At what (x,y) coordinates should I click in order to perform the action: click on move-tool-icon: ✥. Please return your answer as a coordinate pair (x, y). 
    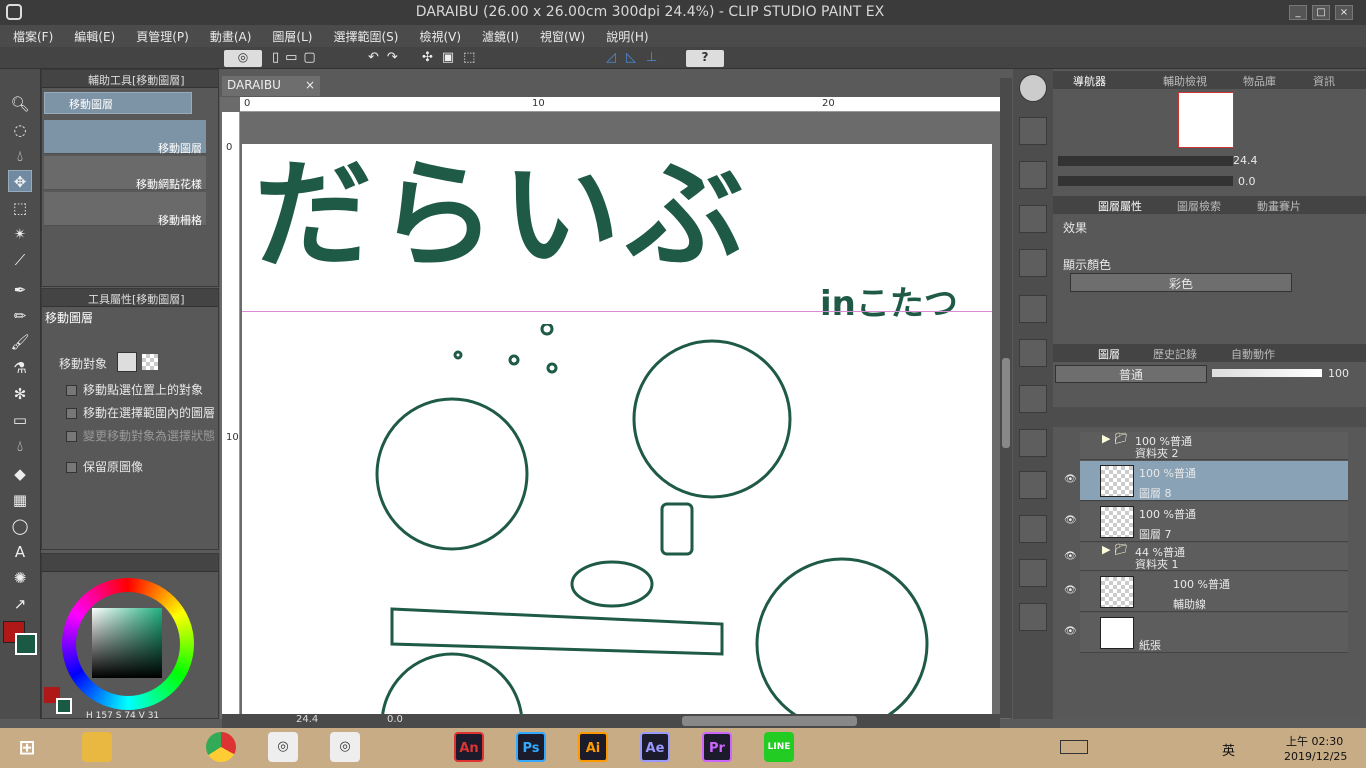
    Looking at the image, I should click on (20, 181).